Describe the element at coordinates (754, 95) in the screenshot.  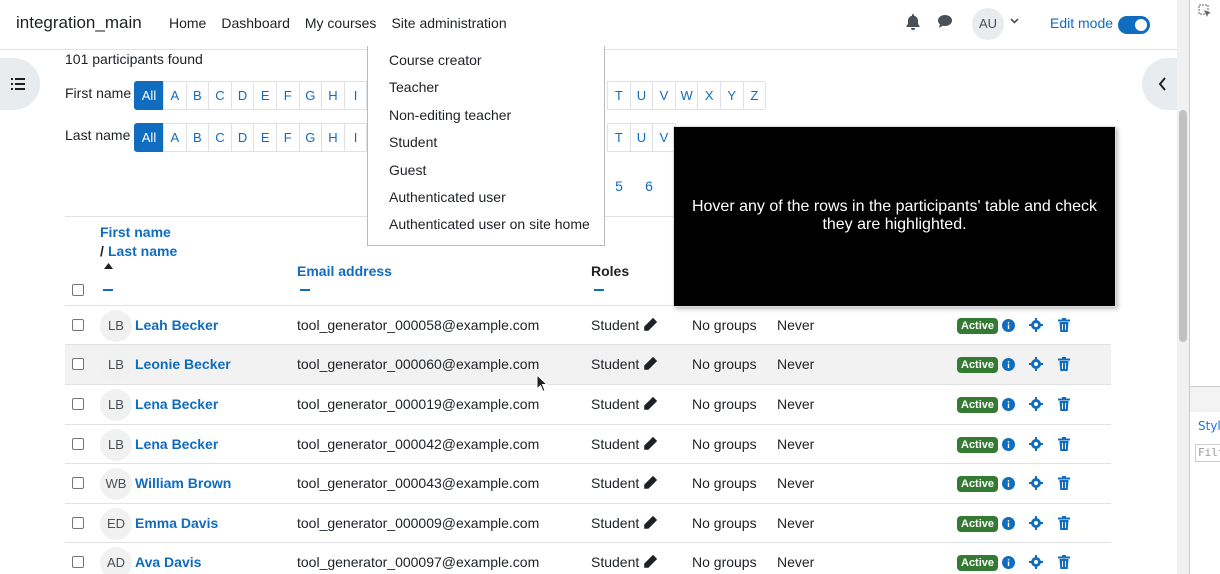
I see `first-initial-z: Z` at that location.